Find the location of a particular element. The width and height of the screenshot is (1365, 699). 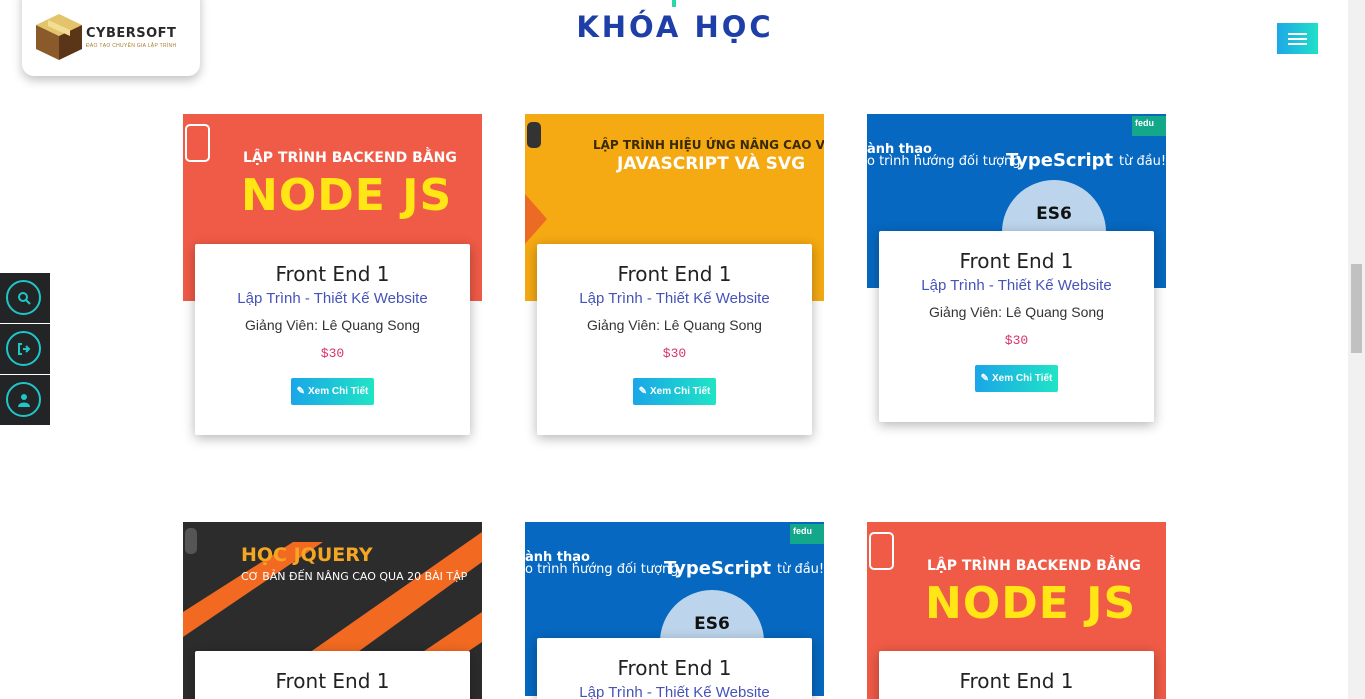

sign-out-ring is located at coordinates (23, 348).